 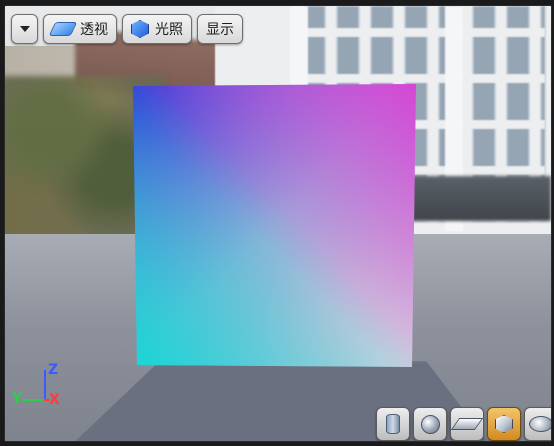 I want to click on preview-cylinder-button, so click(x=393, y=424).